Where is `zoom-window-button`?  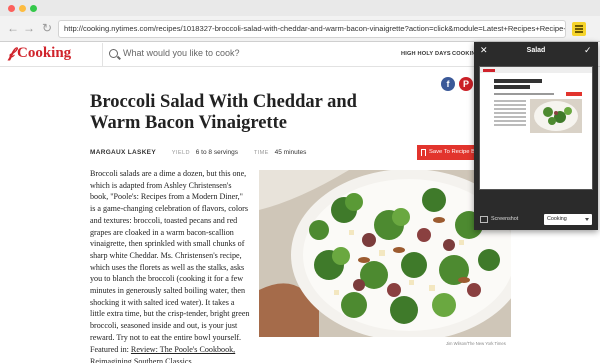 zoom-window-button is located at coordinates (33, 8).